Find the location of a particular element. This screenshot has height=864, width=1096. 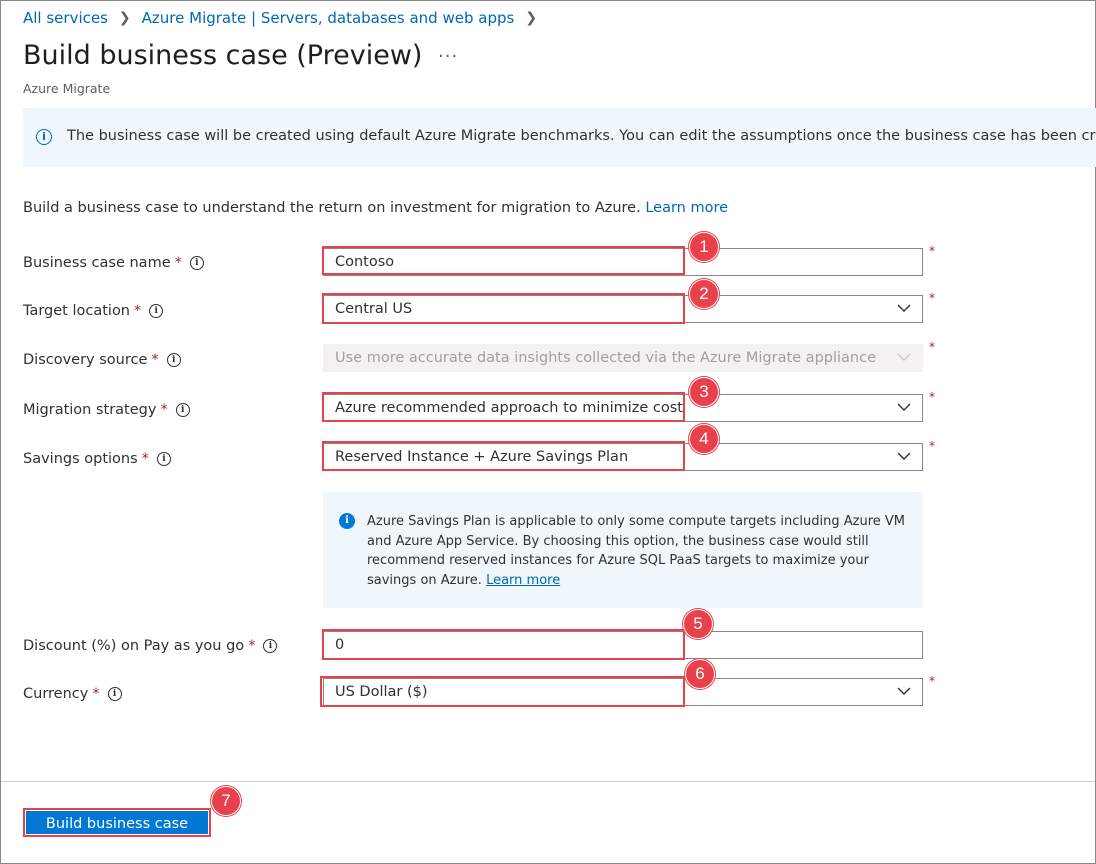

label-text: Target location is located at coordinates (77, 311).